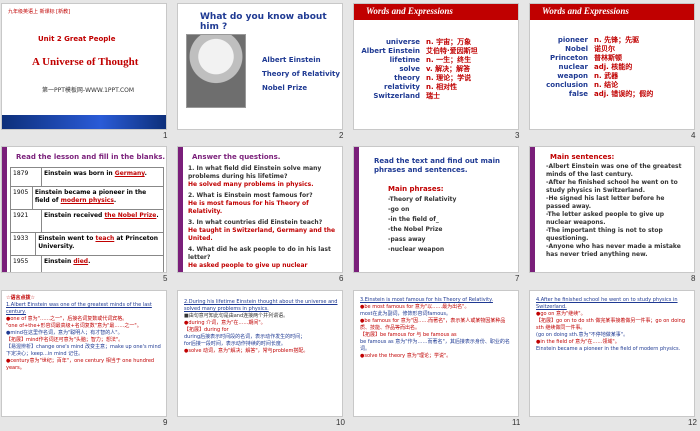 The height and width of the screenshot is (431, 700). I want to click on slide10-line: for后接一段时间，表示动作持续的时间长度。, so click(235, 344).